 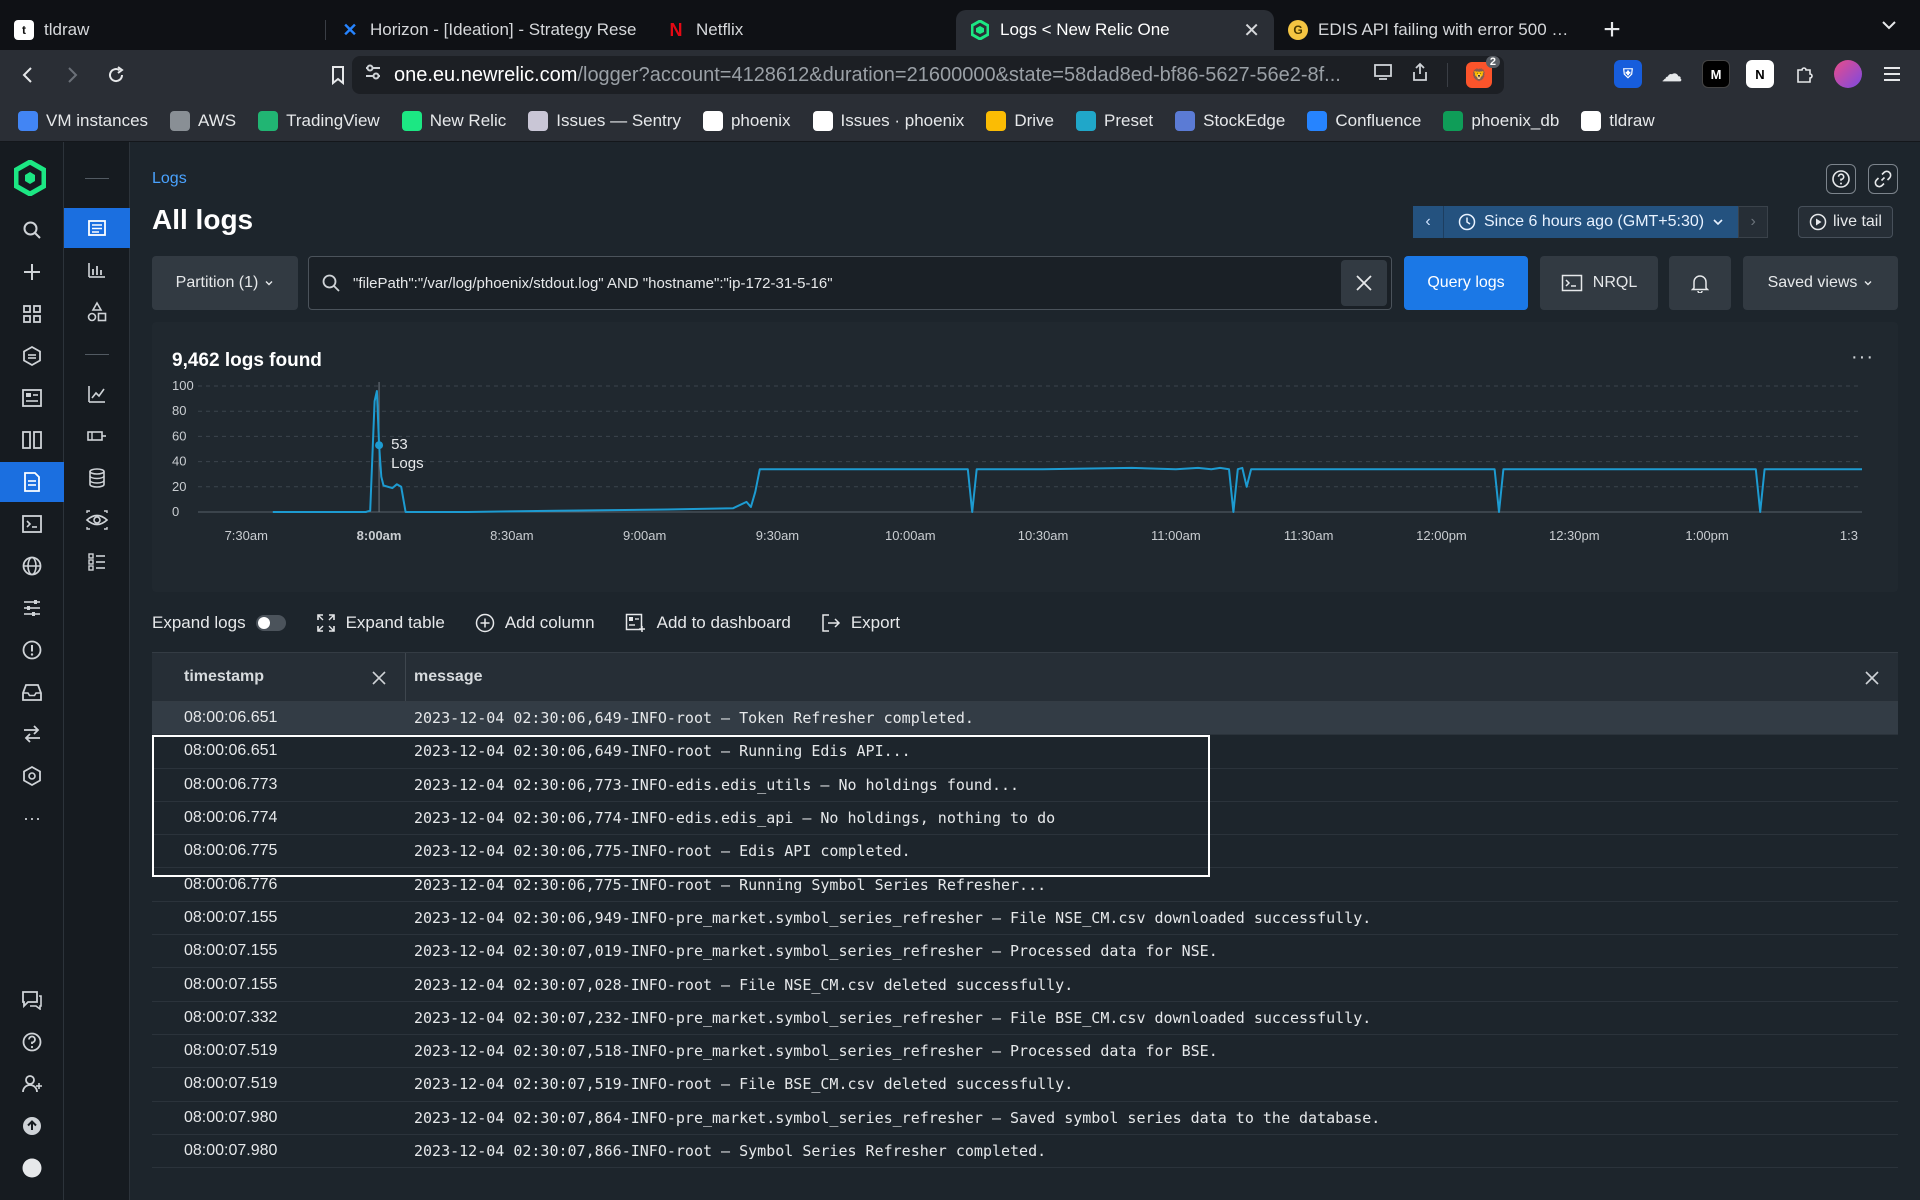 I want to click on add-to-dashboard-button: Add to dashboard, so click(x=708, y=623).